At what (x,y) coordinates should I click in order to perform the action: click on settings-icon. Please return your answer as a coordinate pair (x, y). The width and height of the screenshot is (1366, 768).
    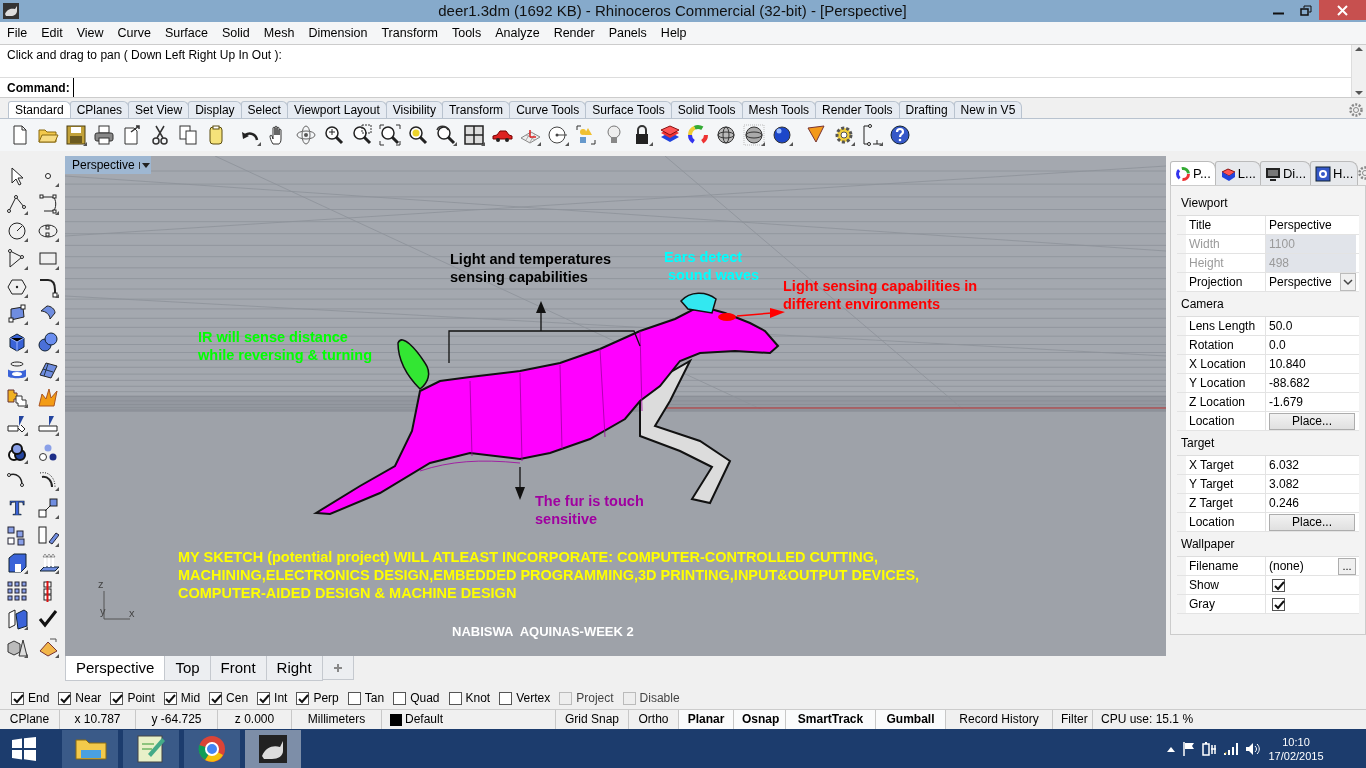
    Looking at the image, I should click on (1356, 109).